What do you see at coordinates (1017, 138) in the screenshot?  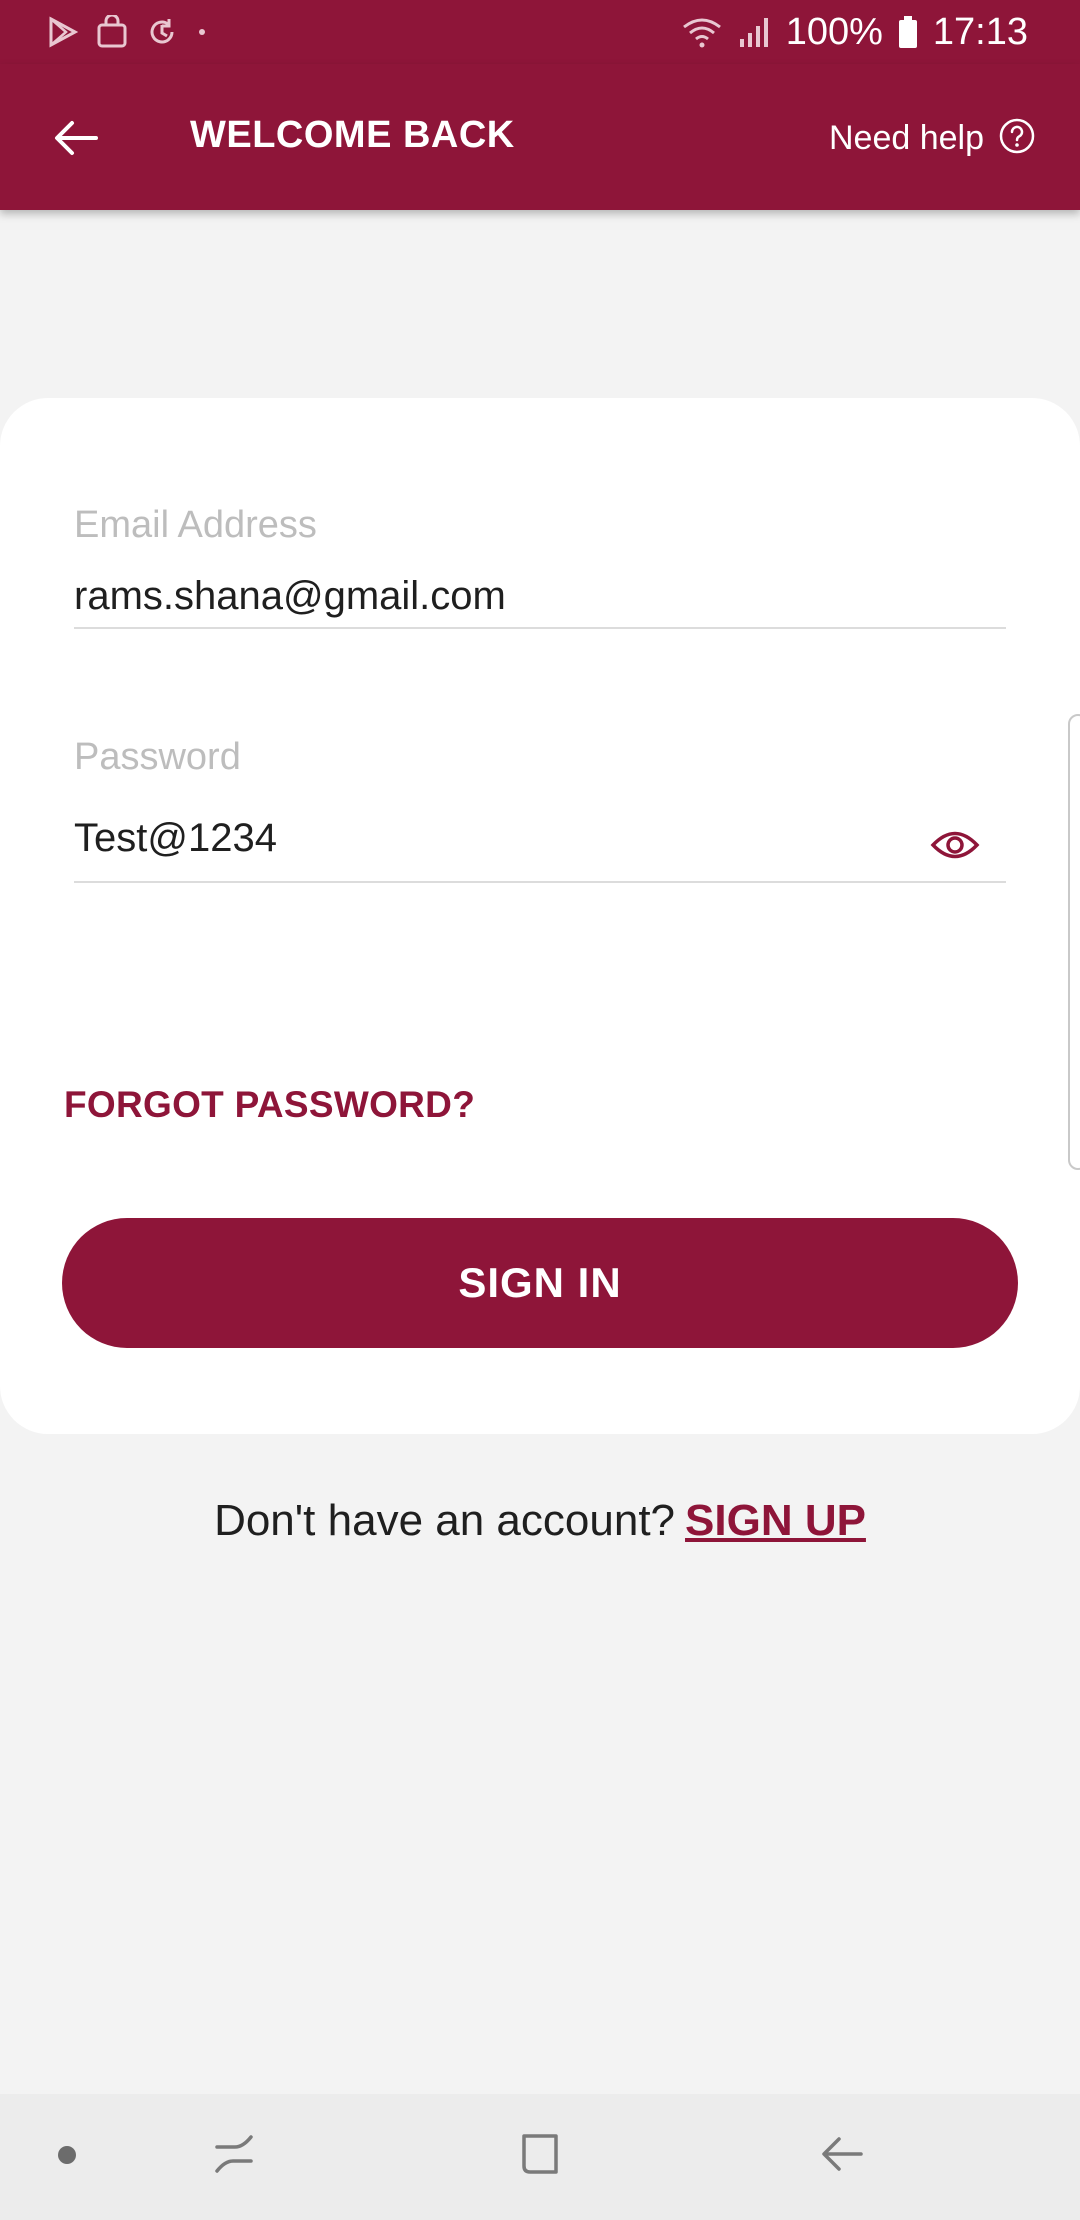 I see `question-circle-icon` at bounding box center [1017, 138].